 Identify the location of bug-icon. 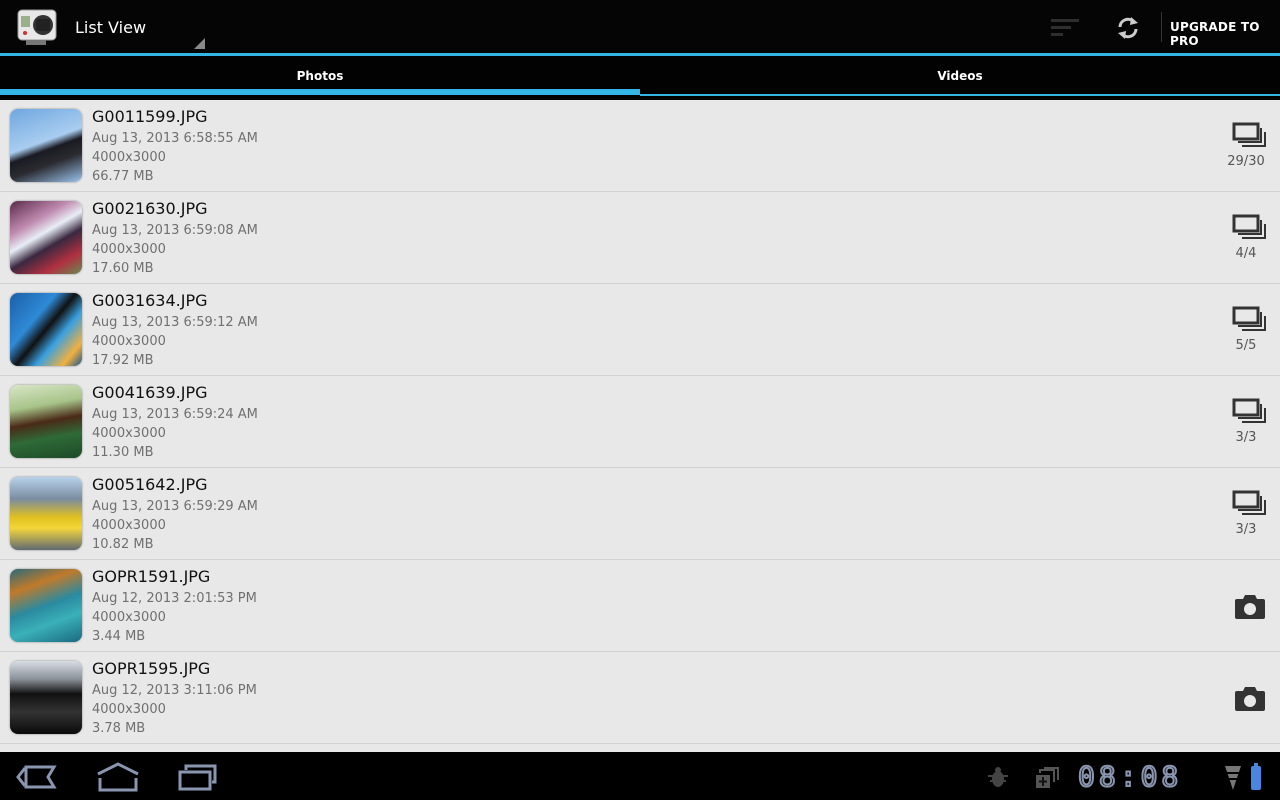
(998, 777).